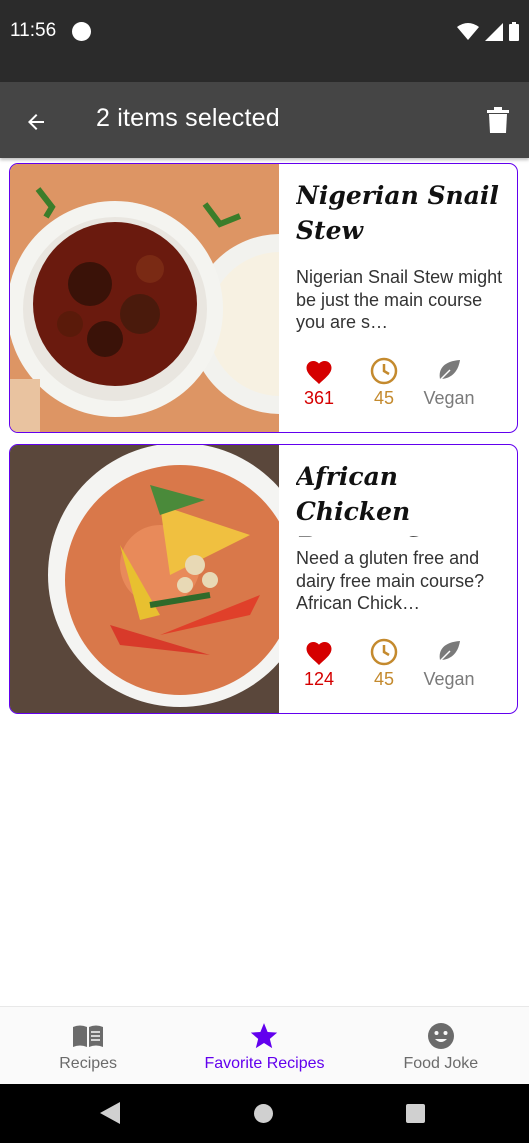 The image size is (529, 1143). I want to click on notification-app-icon, so click(81, 31).